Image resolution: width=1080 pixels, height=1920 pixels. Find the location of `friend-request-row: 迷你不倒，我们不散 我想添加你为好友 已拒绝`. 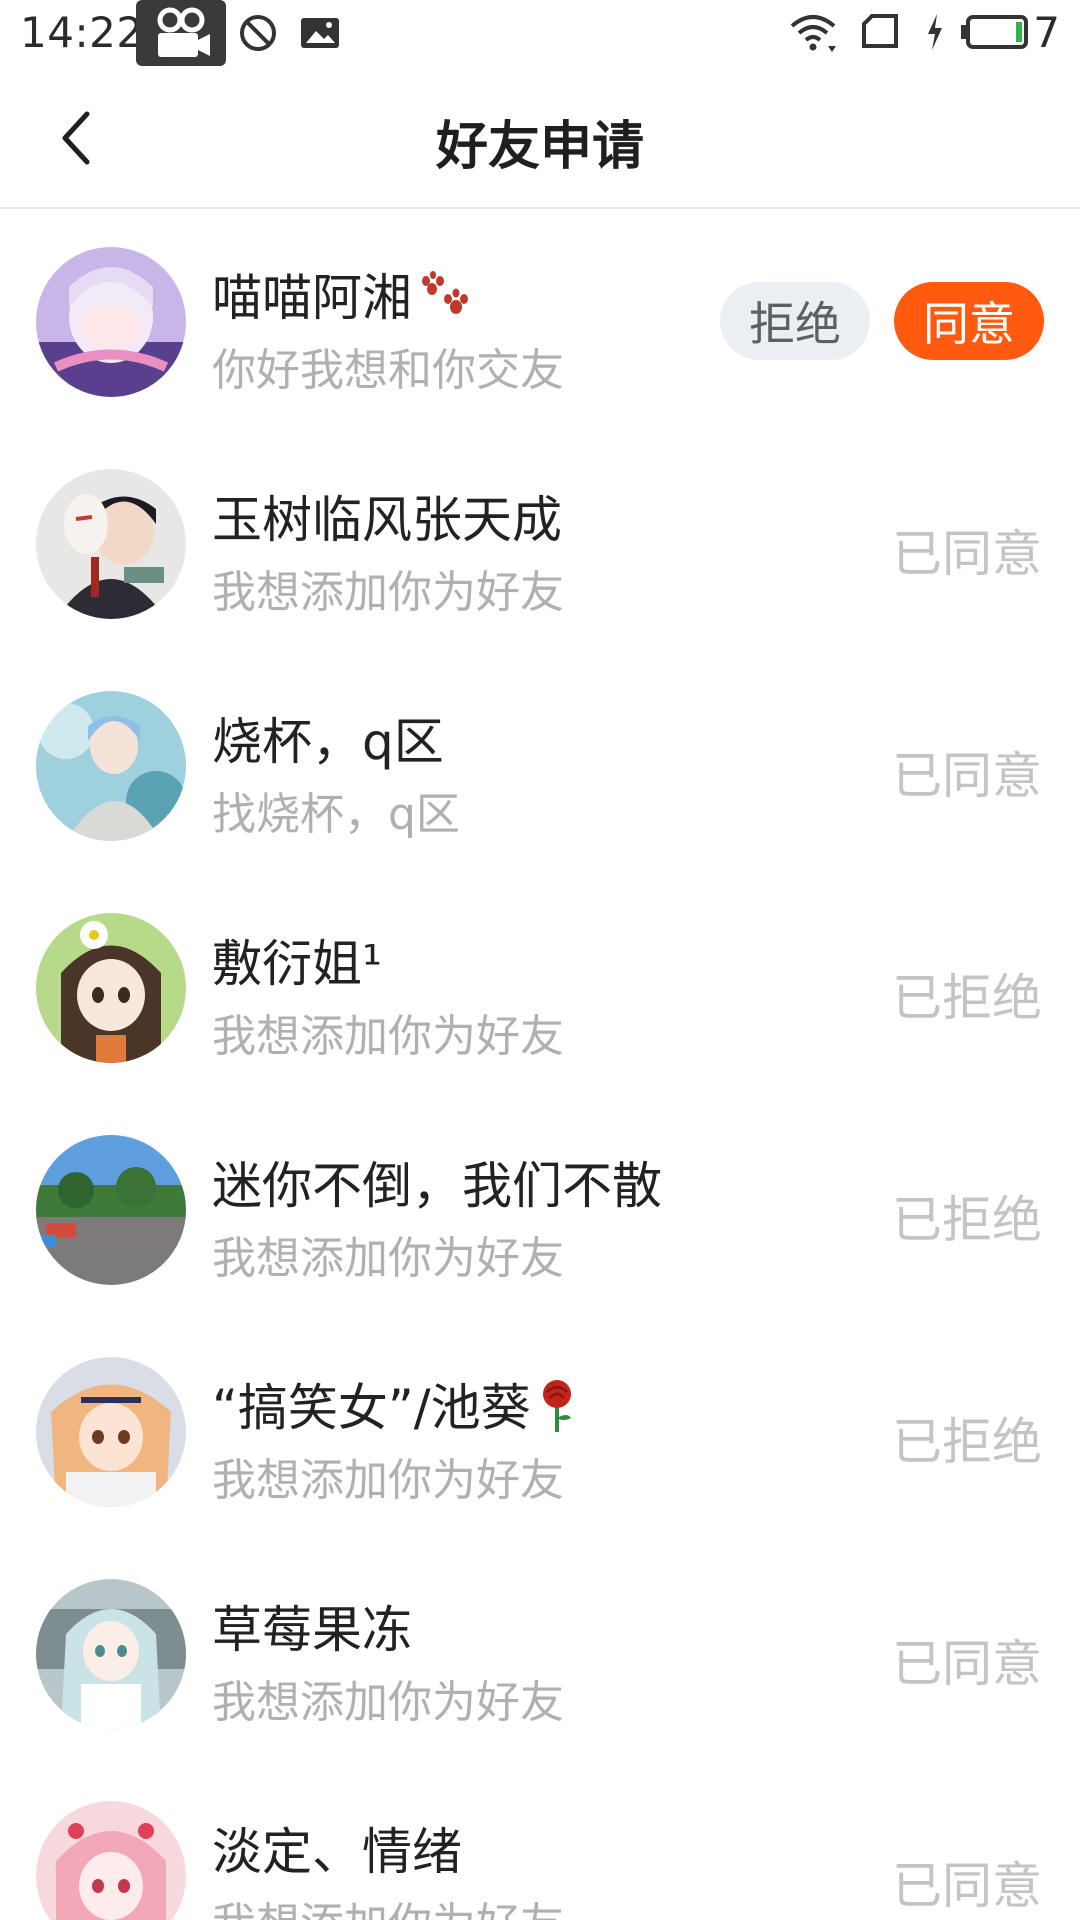

friend-request-row: 迷你不倒，我们不散 我想添加你为好友 已拒绝 is located at coordinates (540, 1209).